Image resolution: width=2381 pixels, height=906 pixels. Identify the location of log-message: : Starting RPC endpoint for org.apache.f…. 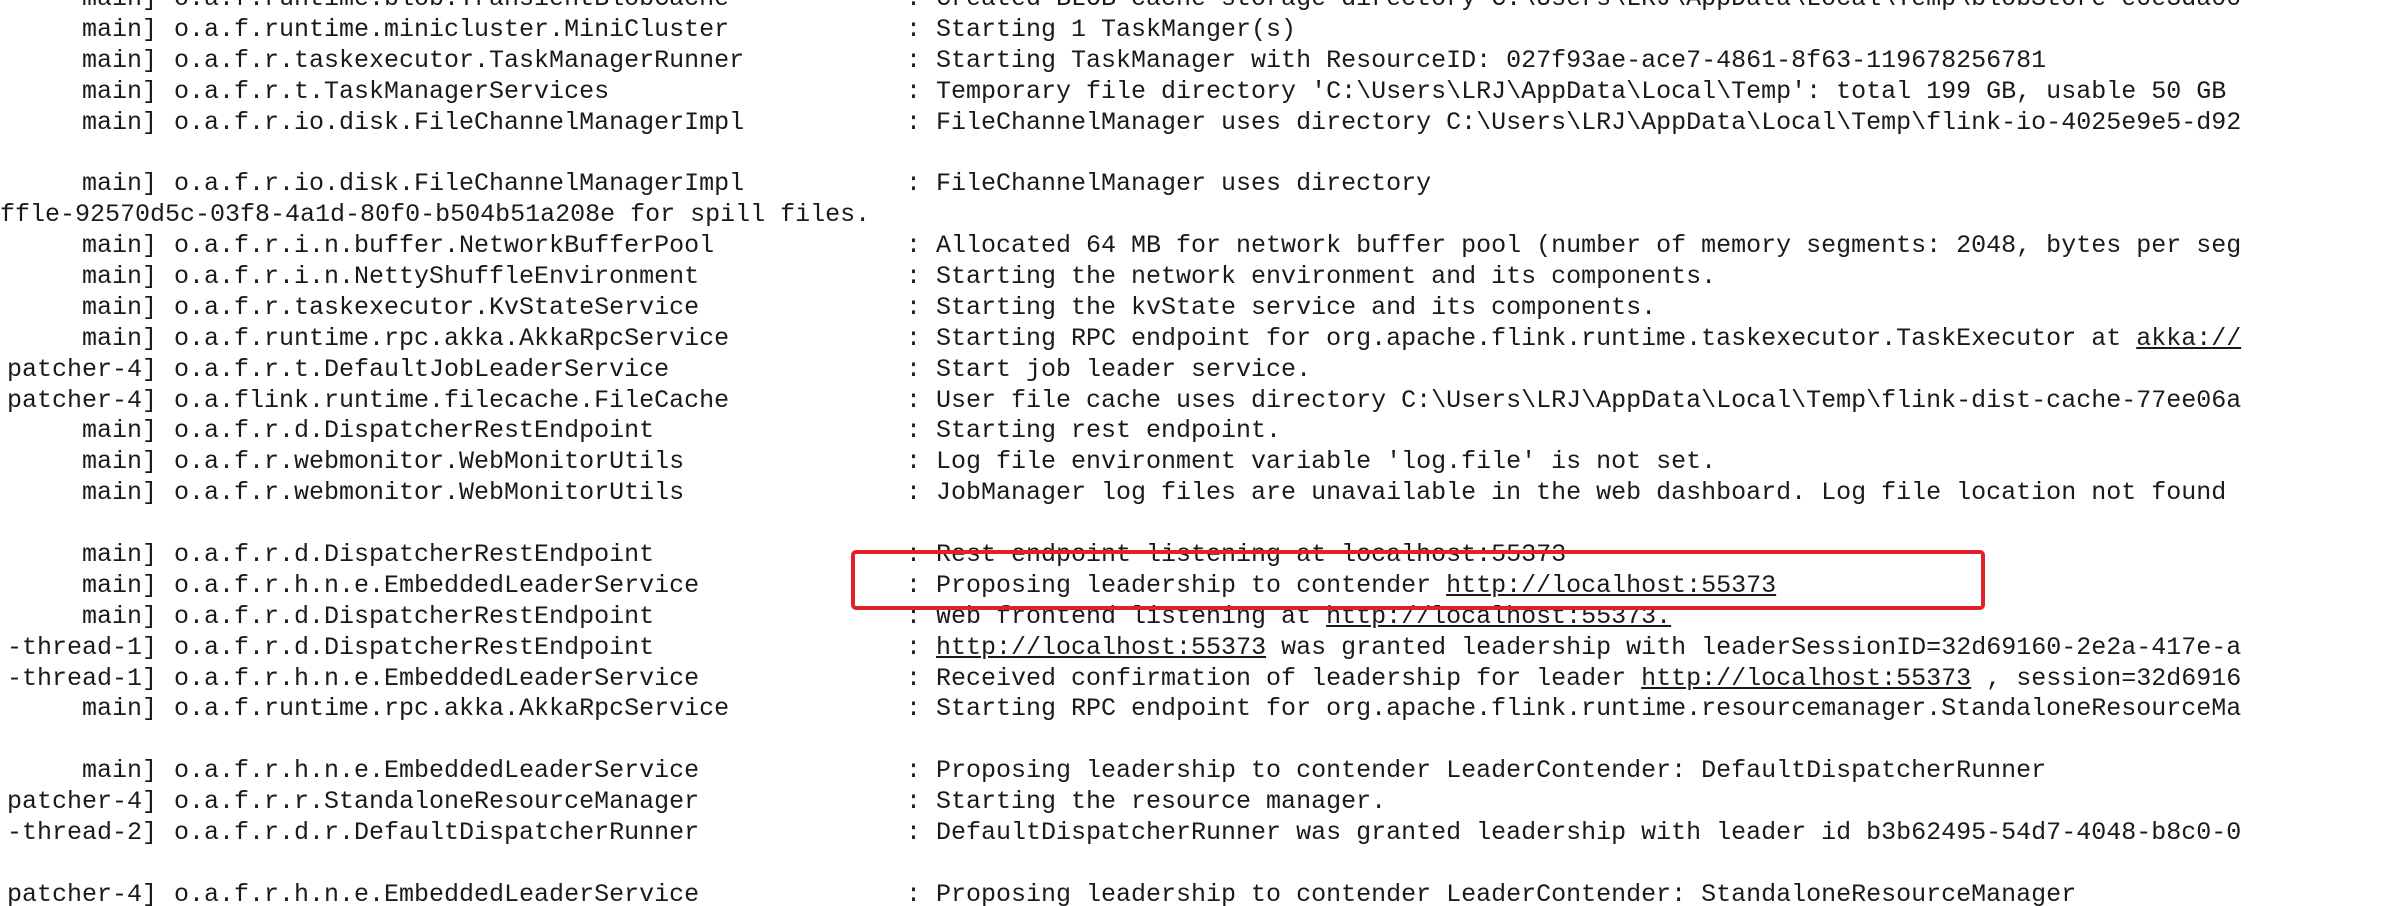
(1573, 709).